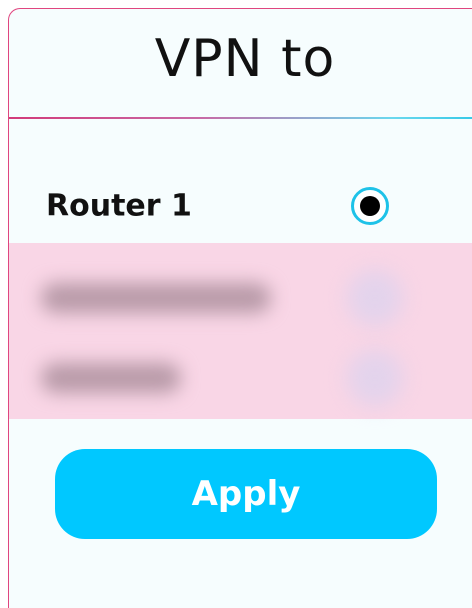 The height and width of the screenshot is (608, 472). Describe the element at coordinates (245, 59) in the screenshot. I see `dialog-title: VPN to` at that location.